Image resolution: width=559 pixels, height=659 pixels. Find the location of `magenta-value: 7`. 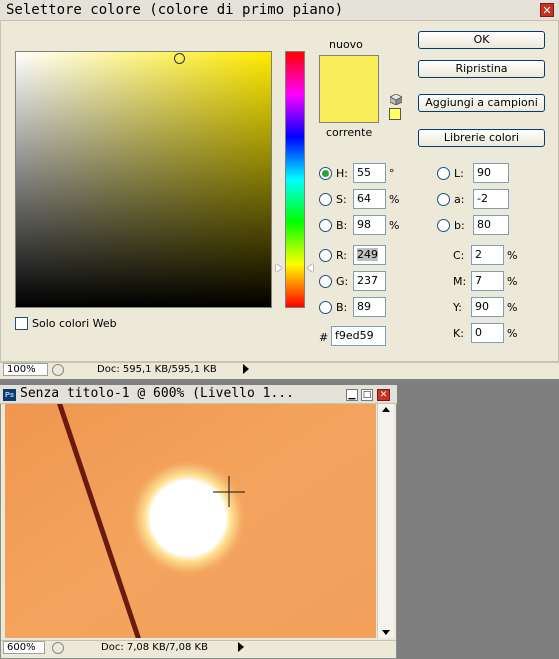

magenta-value: 7 is located at coordinates (478, 280).